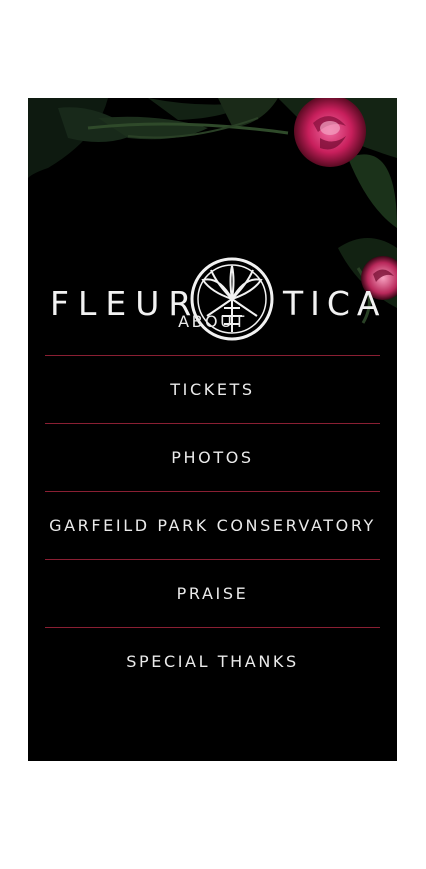  Describe the element at coordinates (212, 593) in the screenshot. I see `nav-item-praise: PRAISE` at that location.